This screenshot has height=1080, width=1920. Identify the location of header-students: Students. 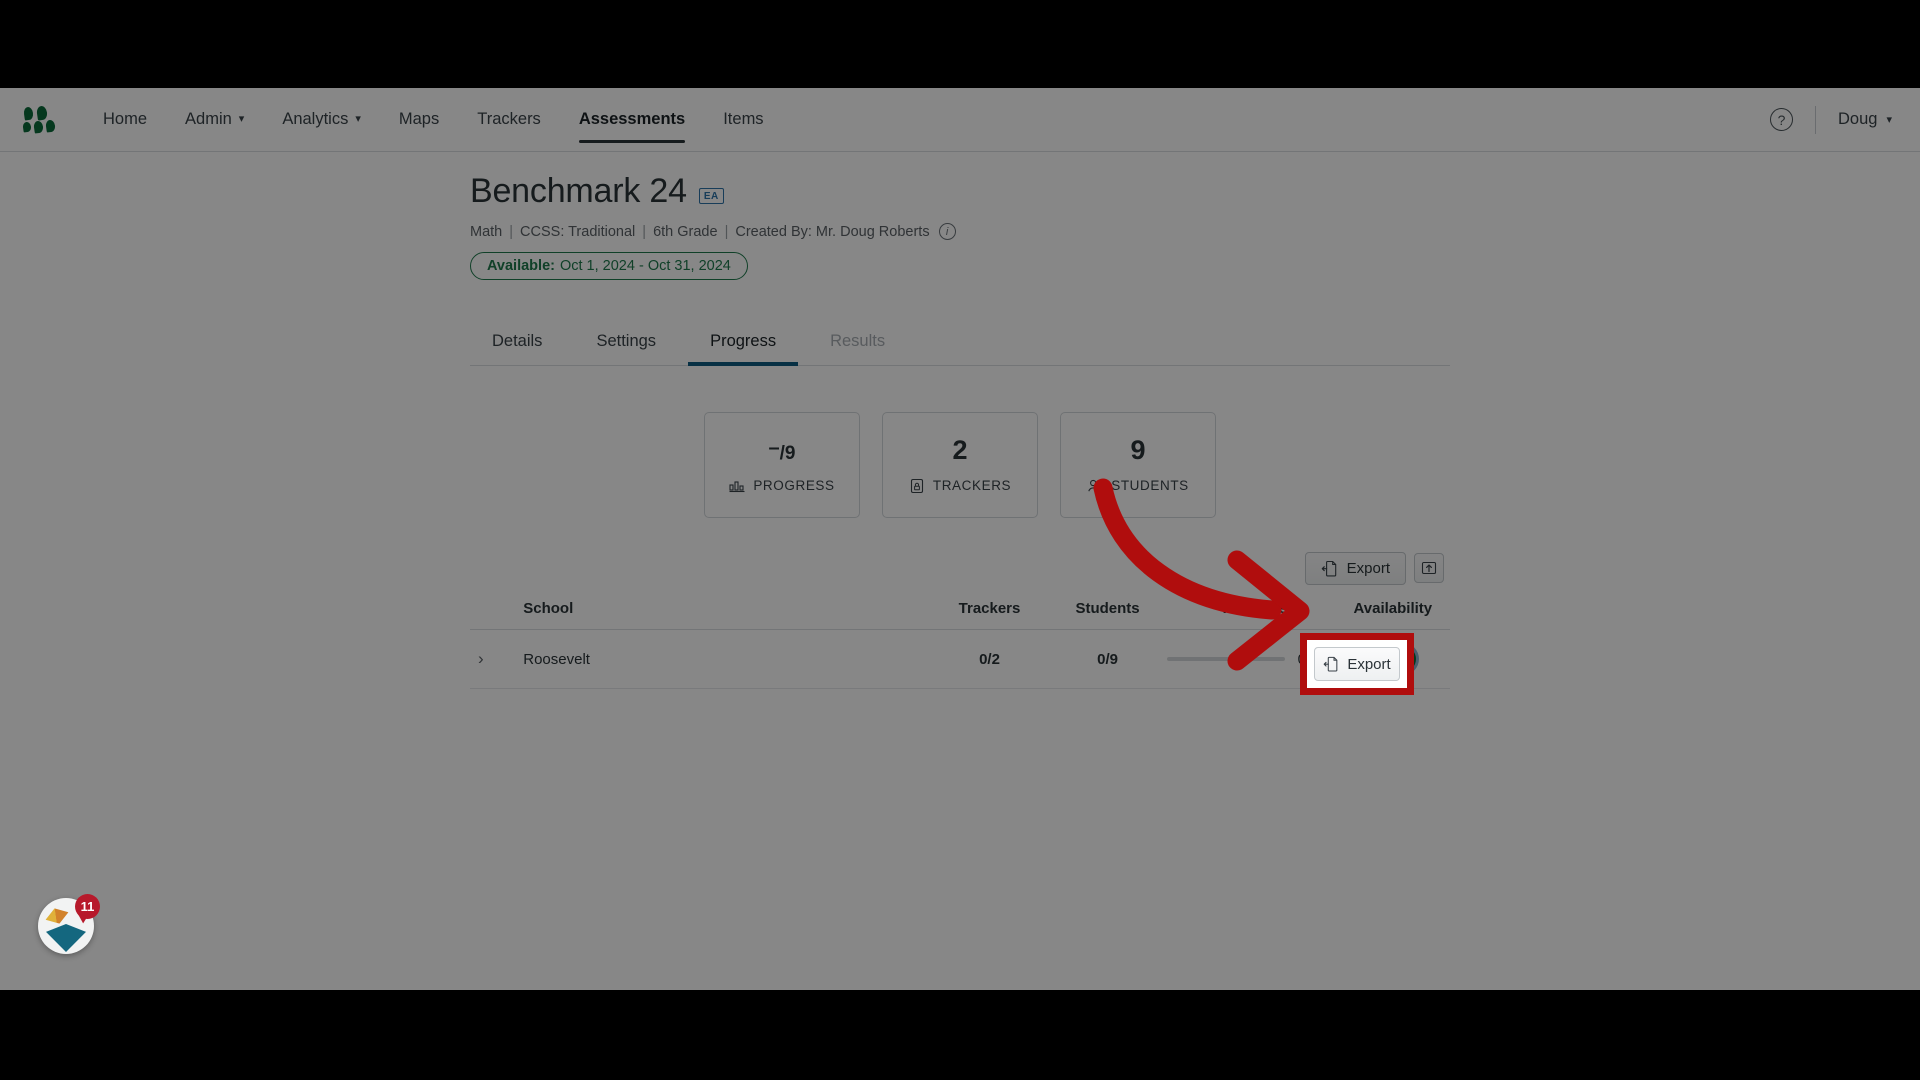
(1107, 608).